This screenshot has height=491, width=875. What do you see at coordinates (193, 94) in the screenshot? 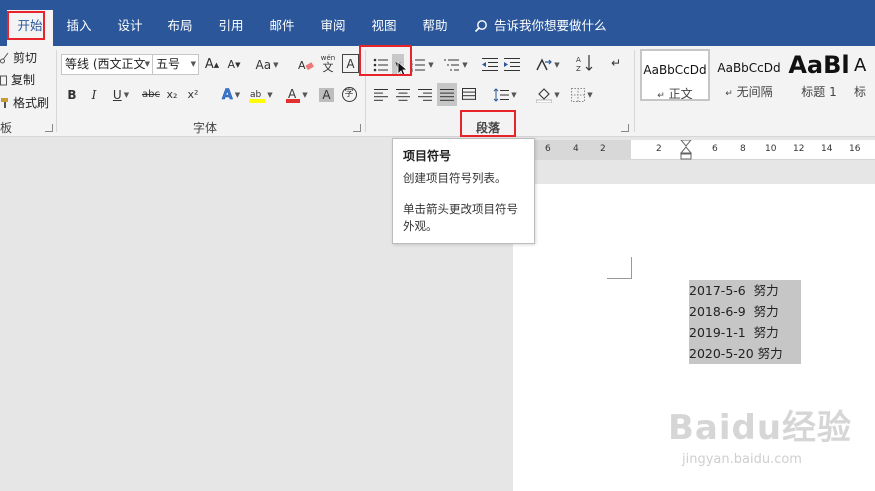
I see `superscript-button: x²` at bounding box center [193, 94].